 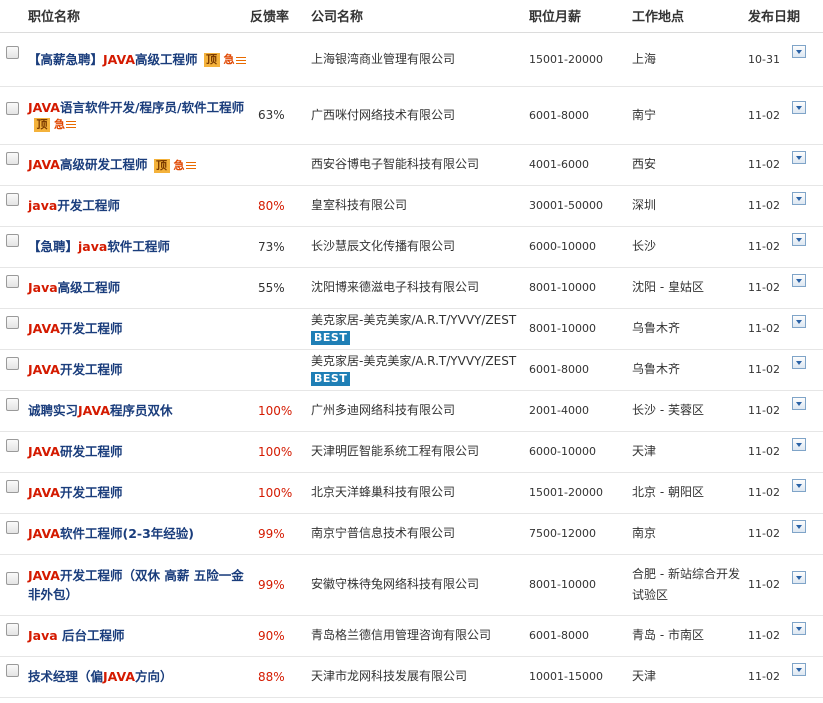 I want to click on job-title-link: 【急聘】java软件工程师, so click(x=99, y=246).